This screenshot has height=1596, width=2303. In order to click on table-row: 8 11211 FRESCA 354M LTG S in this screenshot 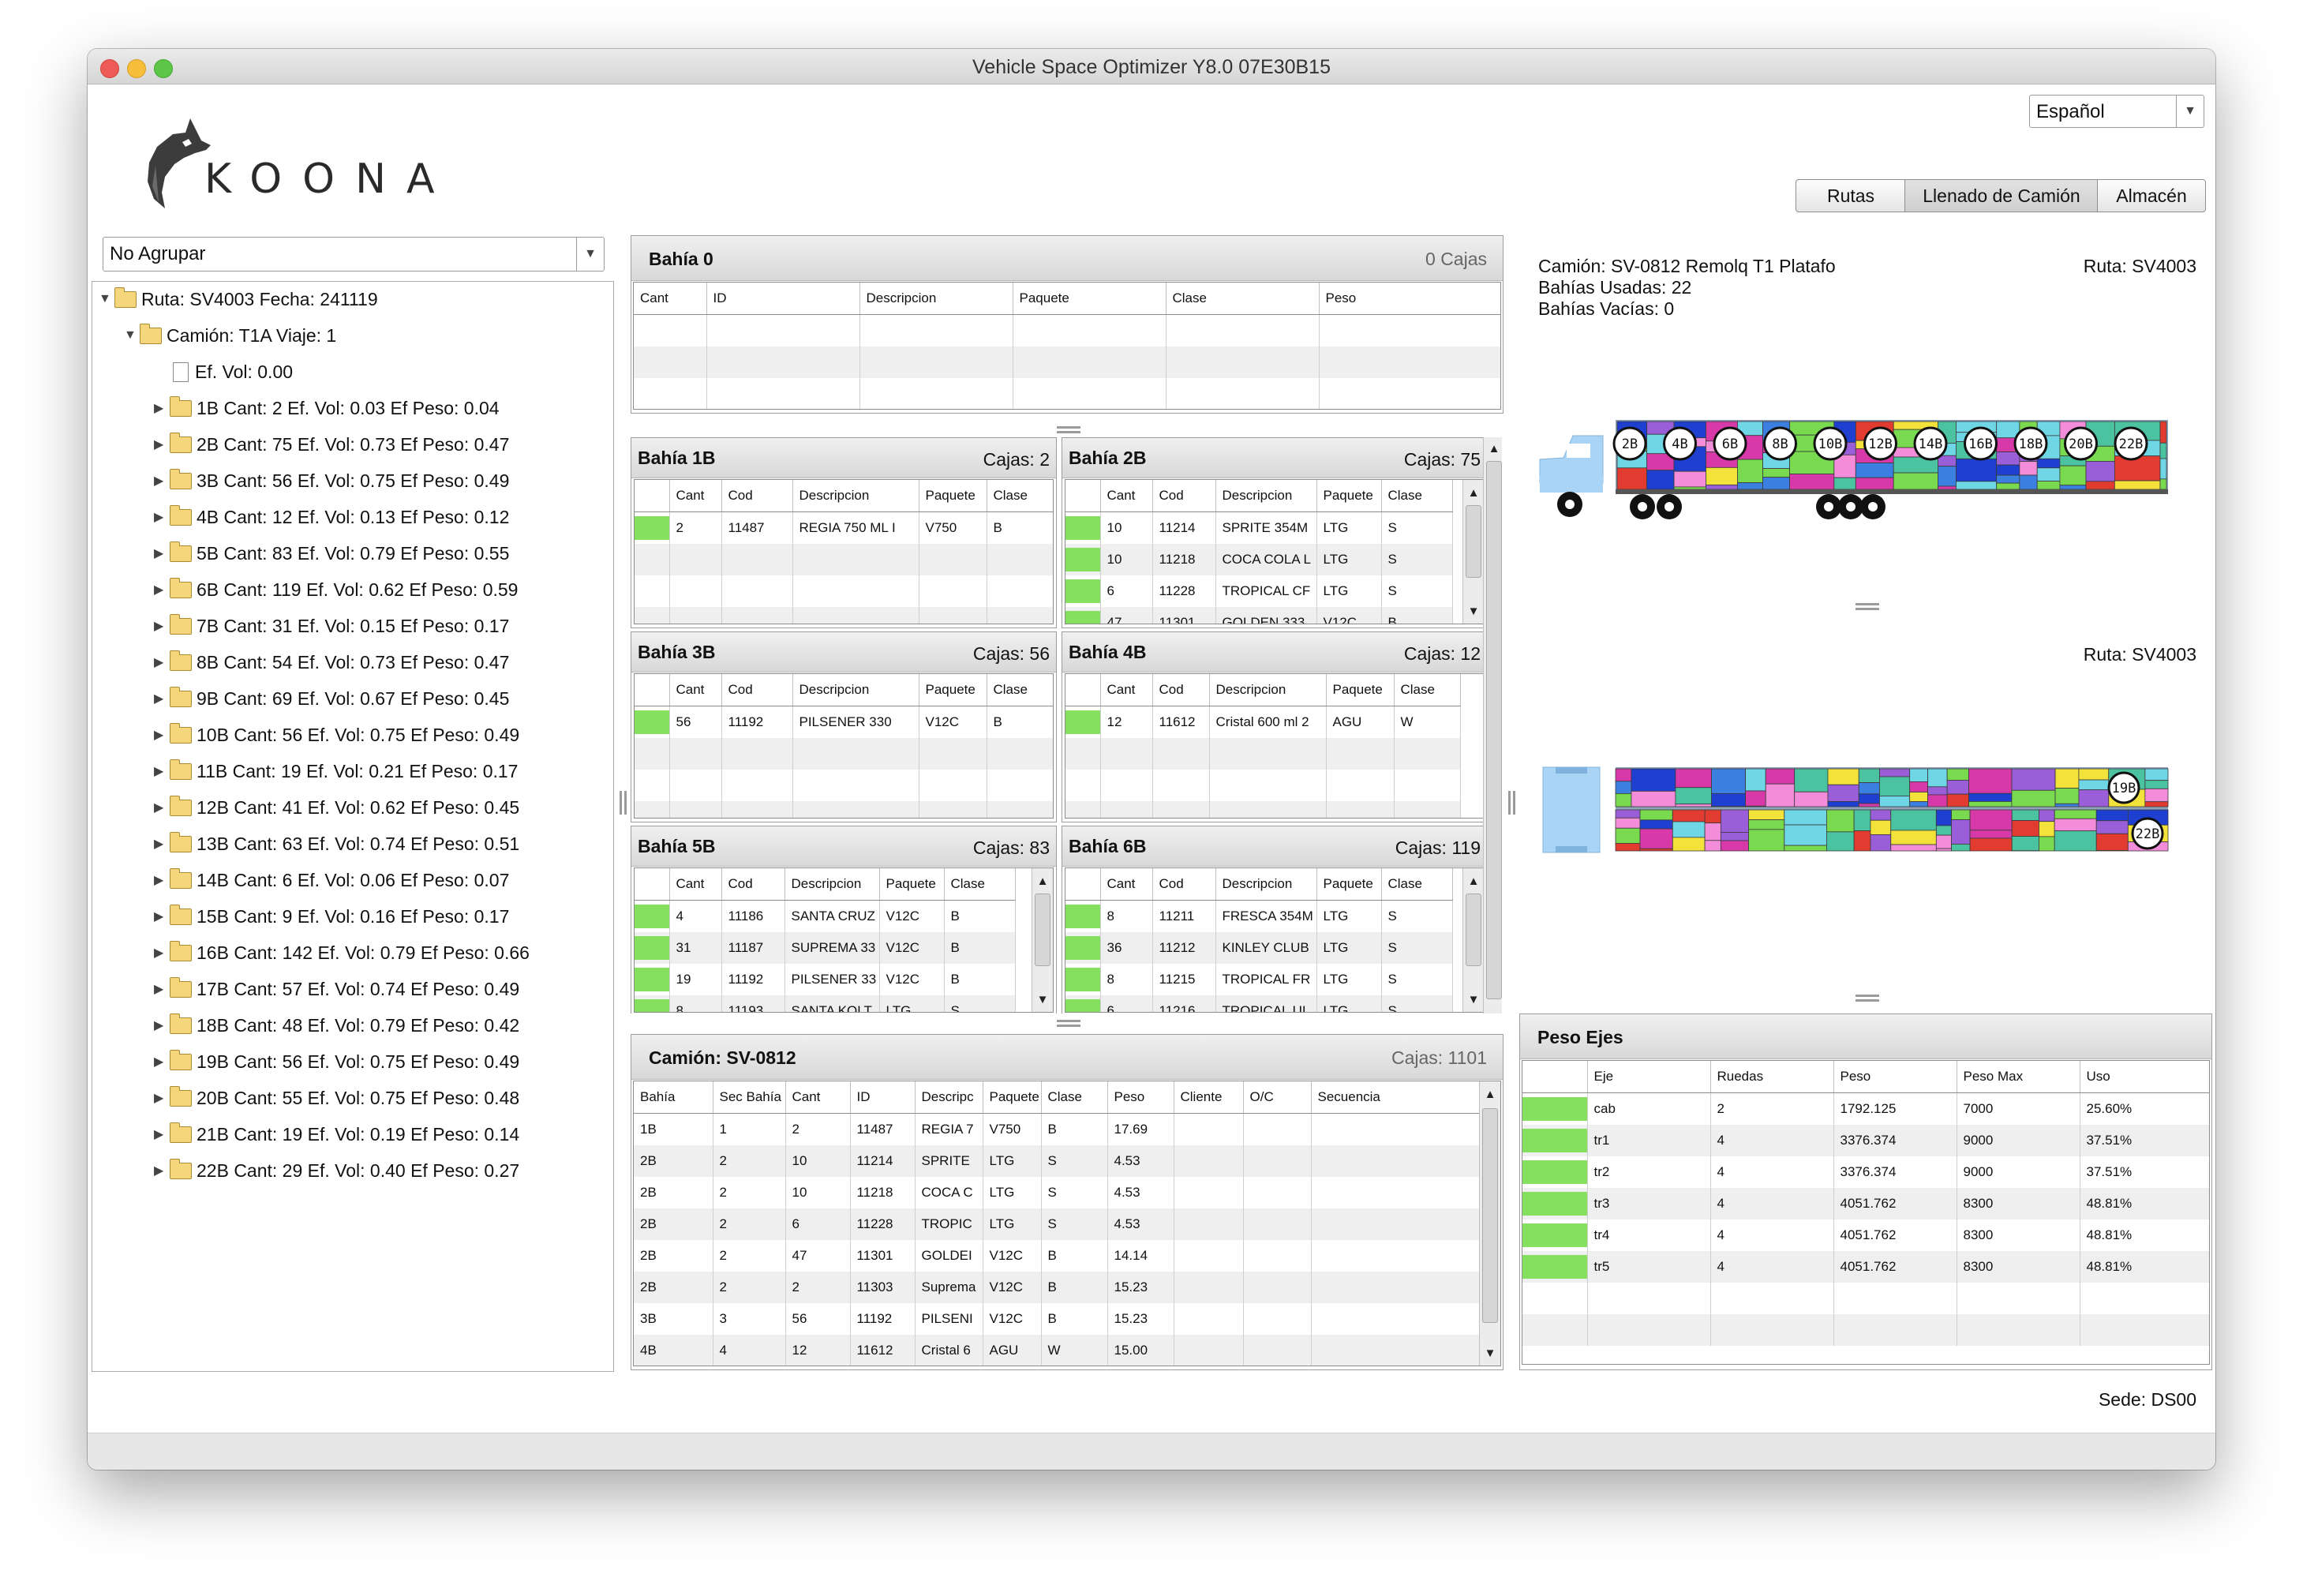, I will do `click(1259, 916)`.